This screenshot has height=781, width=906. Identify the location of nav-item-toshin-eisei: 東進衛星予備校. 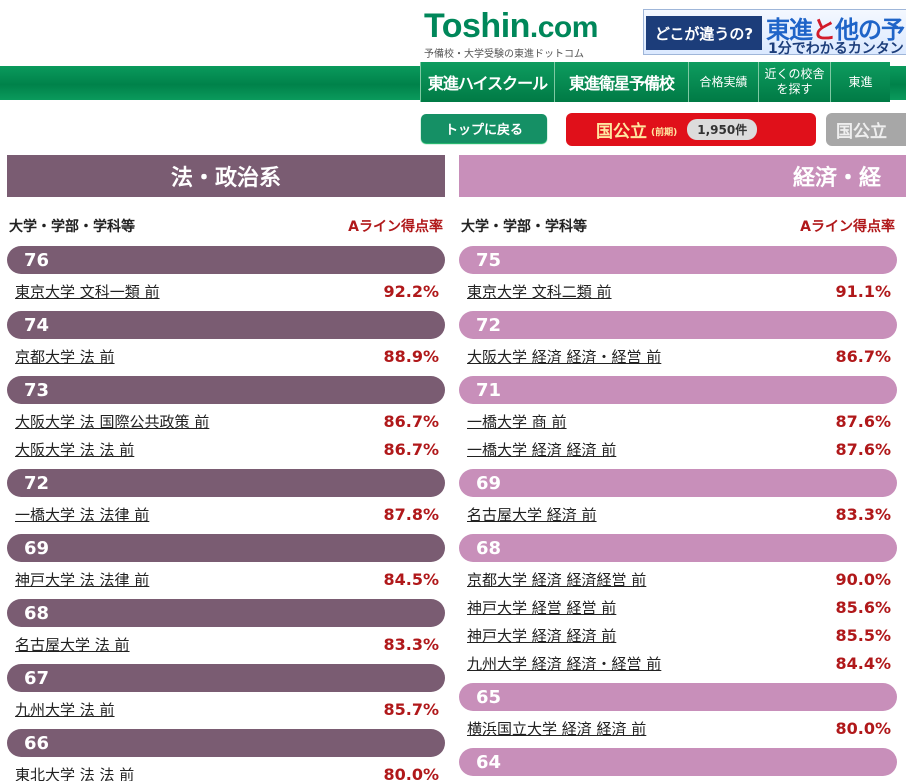
(621, 82).